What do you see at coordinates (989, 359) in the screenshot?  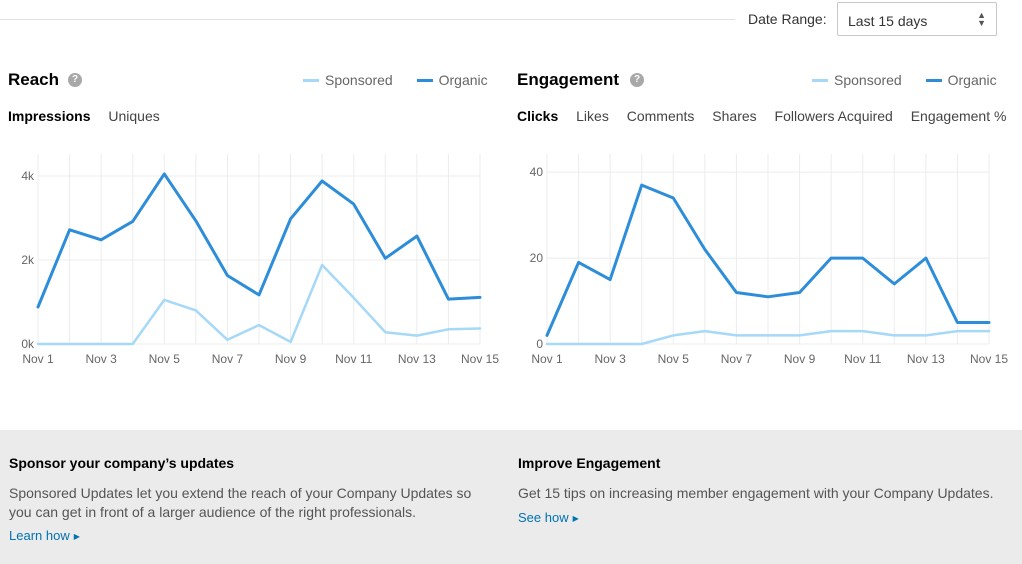 I see `engagement-xtick-label: Nov 15` at bounding box center [989, 359].